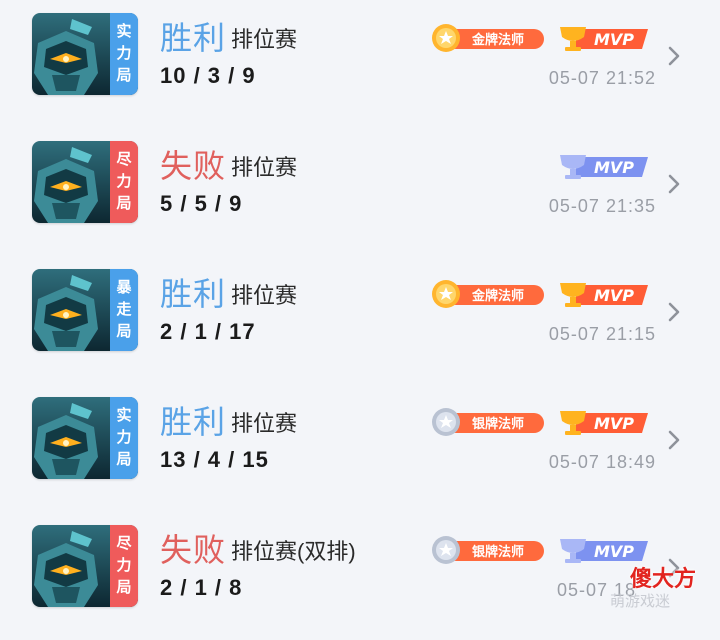 The image size is (720, 640). Describe the element at coordinates (208, 331) in the screenshot. I see `kda-score: 2 / 1 / 17` at that location.